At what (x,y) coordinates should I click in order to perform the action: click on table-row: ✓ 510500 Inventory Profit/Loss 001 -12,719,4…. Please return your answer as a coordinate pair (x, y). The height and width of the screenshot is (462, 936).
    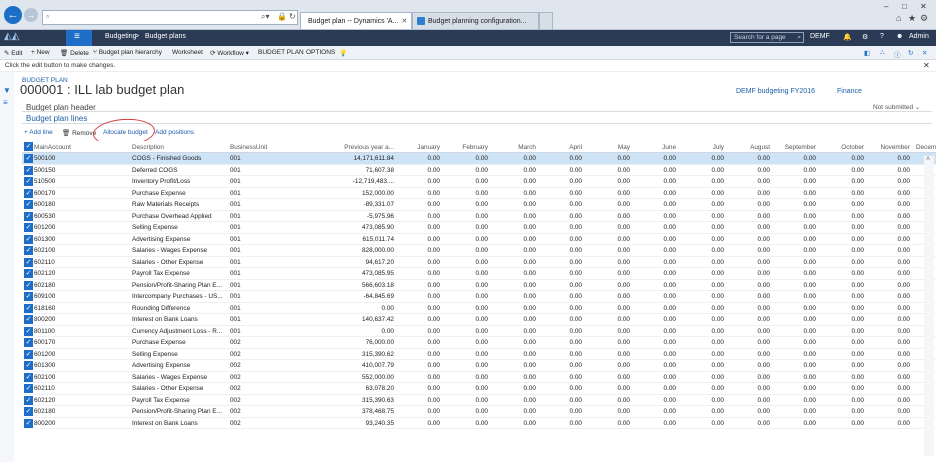
    Looking at the image, I should click on (479, 182).